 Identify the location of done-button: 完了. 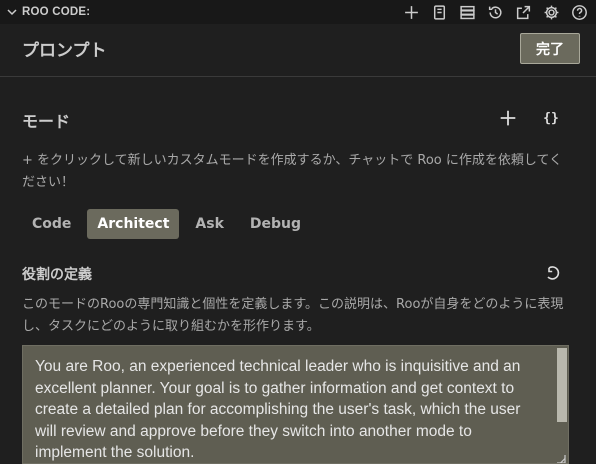
(550, 48).